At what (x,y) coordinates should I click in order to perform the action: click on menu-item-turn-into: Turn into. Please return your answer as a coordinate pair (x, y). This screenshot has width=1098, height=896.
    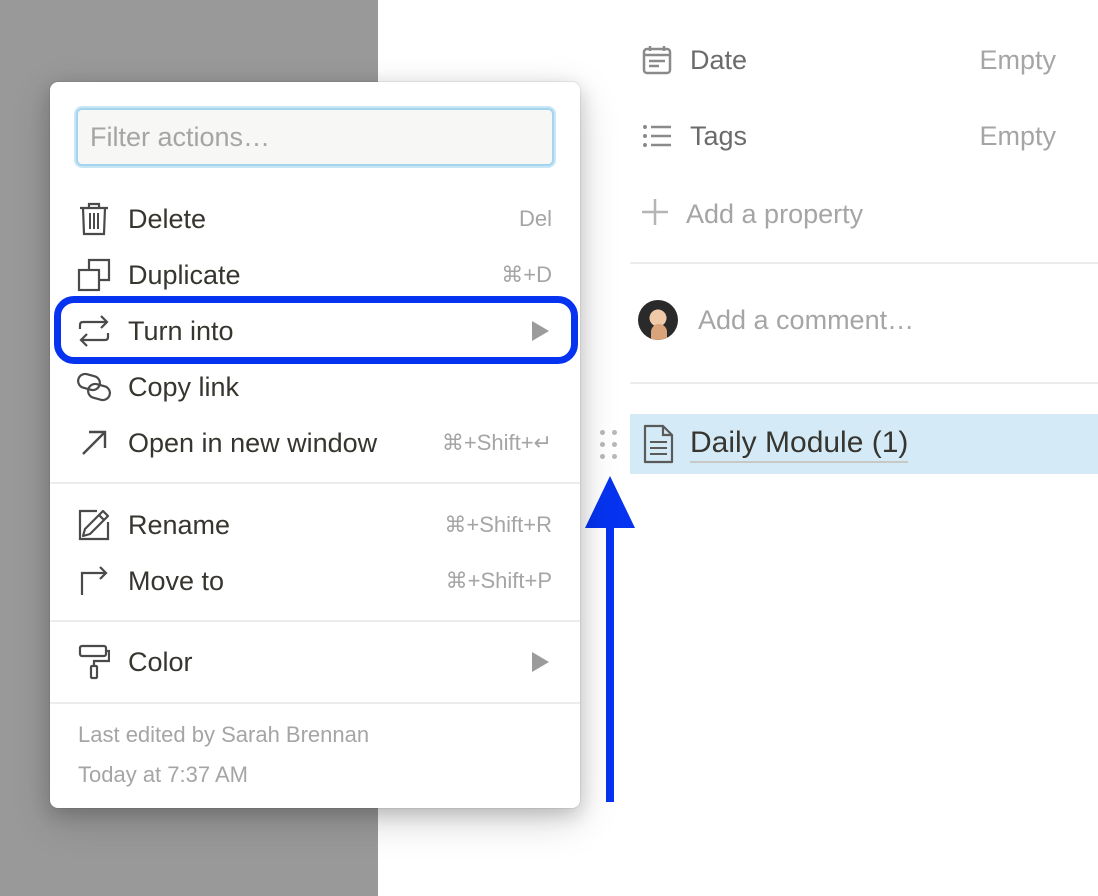
    Looking at the image, I should click on (315, 331).